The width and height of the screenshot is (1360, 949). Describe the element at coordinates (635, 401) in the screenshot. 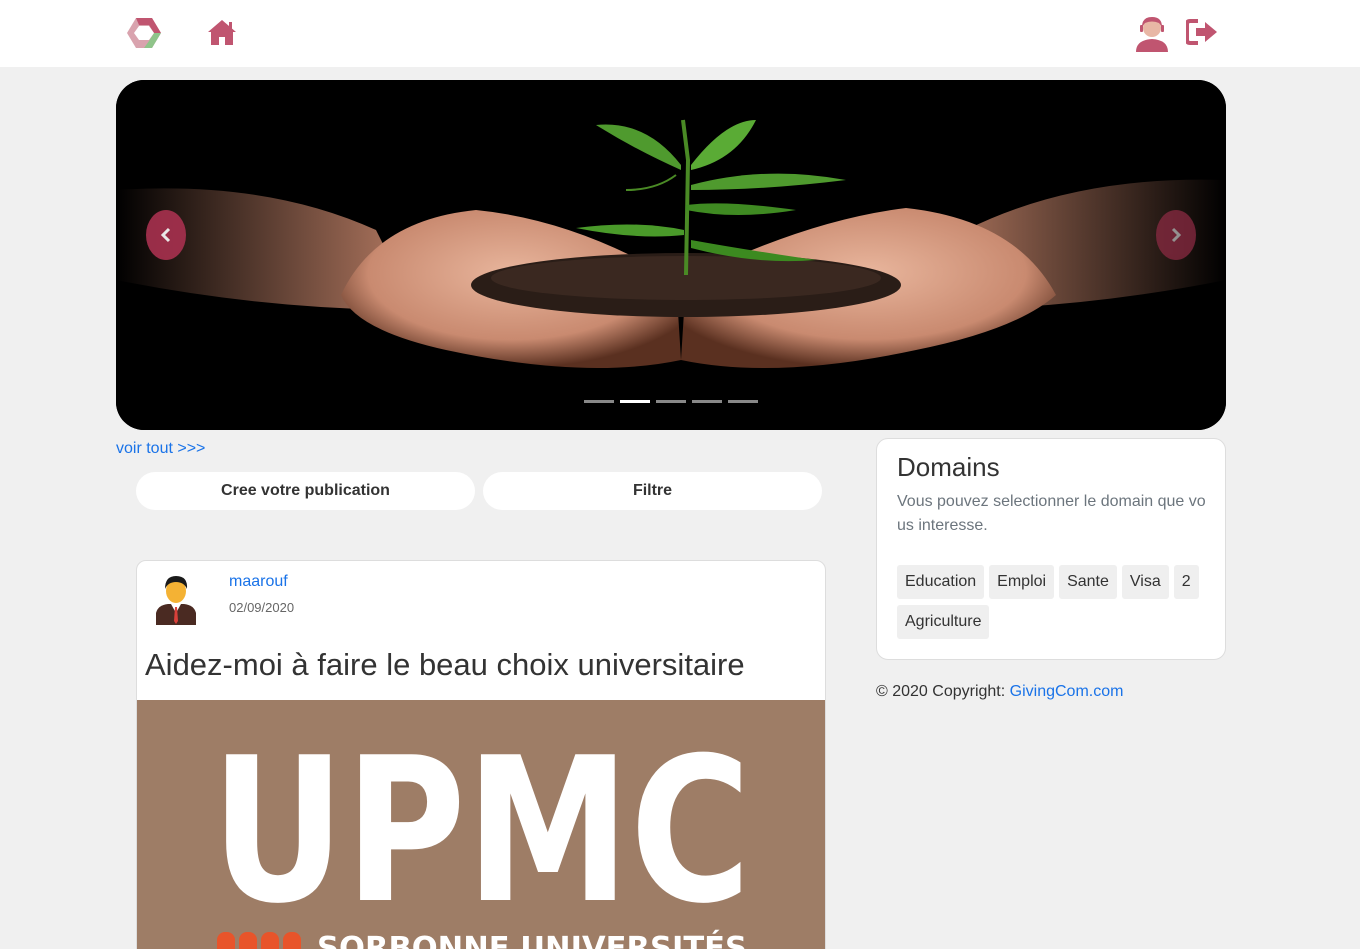

I see `carousel-indicator-active` at that location.